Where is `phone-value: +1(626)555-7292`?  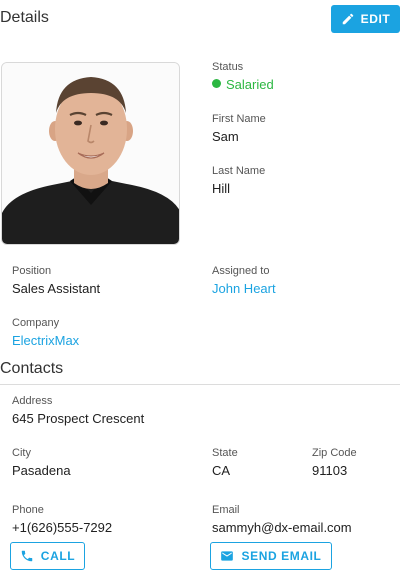
phone-value: +1(626)555-7292 is located at coordinates (62, 527).